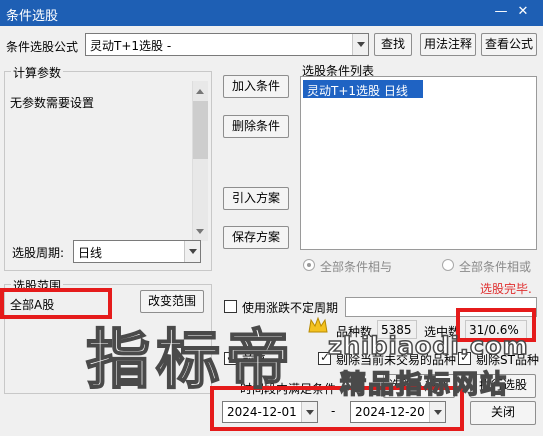  Describe the element at coordinates (309, 265) in the screenshot. I see `and-radio` at that location.